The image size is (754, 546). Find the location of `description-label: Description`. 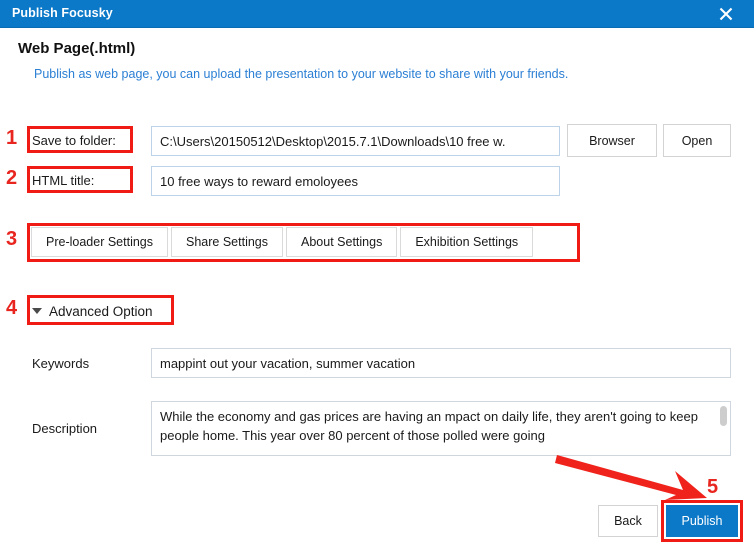

description-label: Description is located at coordinates (65, 428).